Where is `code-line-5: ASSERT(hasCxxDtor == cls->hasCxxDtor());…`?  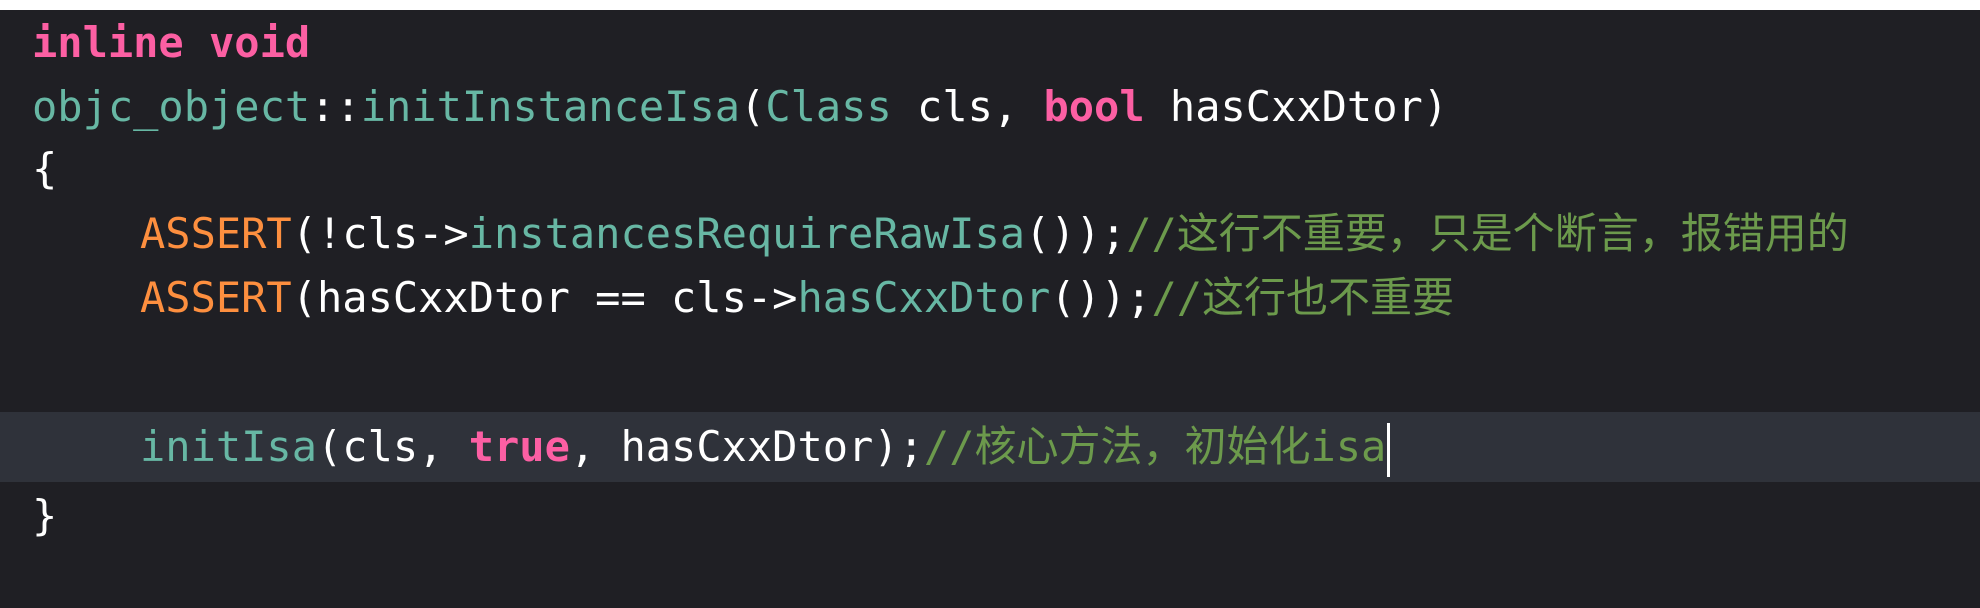
code-line-5: ASSERT(hasCxxDtor == cls->hasCxxDtor());… is located at coordinates (990, 298).